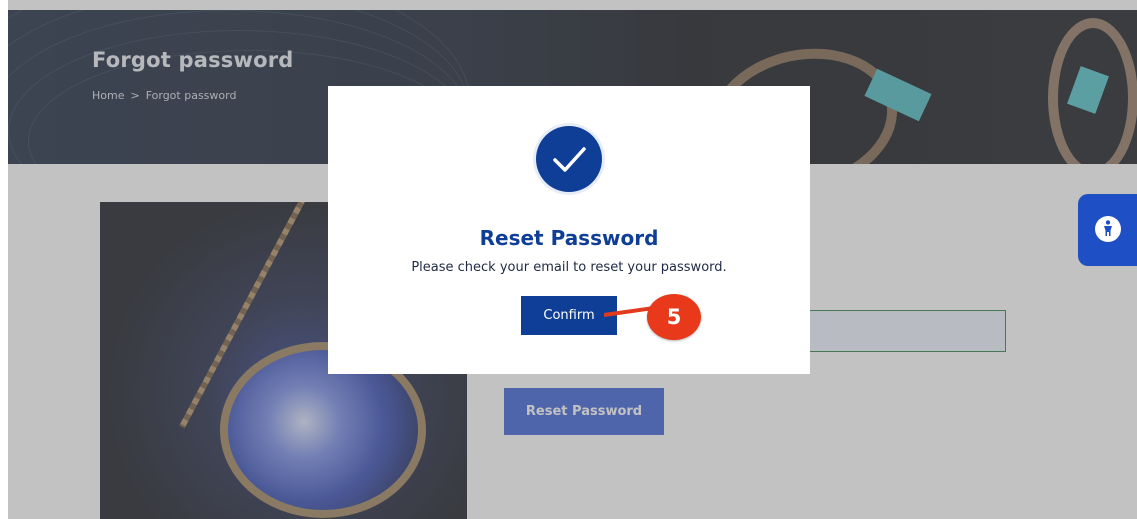 Image resolution: width=1137 pixels, height=519 pixels. Describe the element at coordinates (674, 317) in the screenshot. I see `step-number-badge: 5` at that location.